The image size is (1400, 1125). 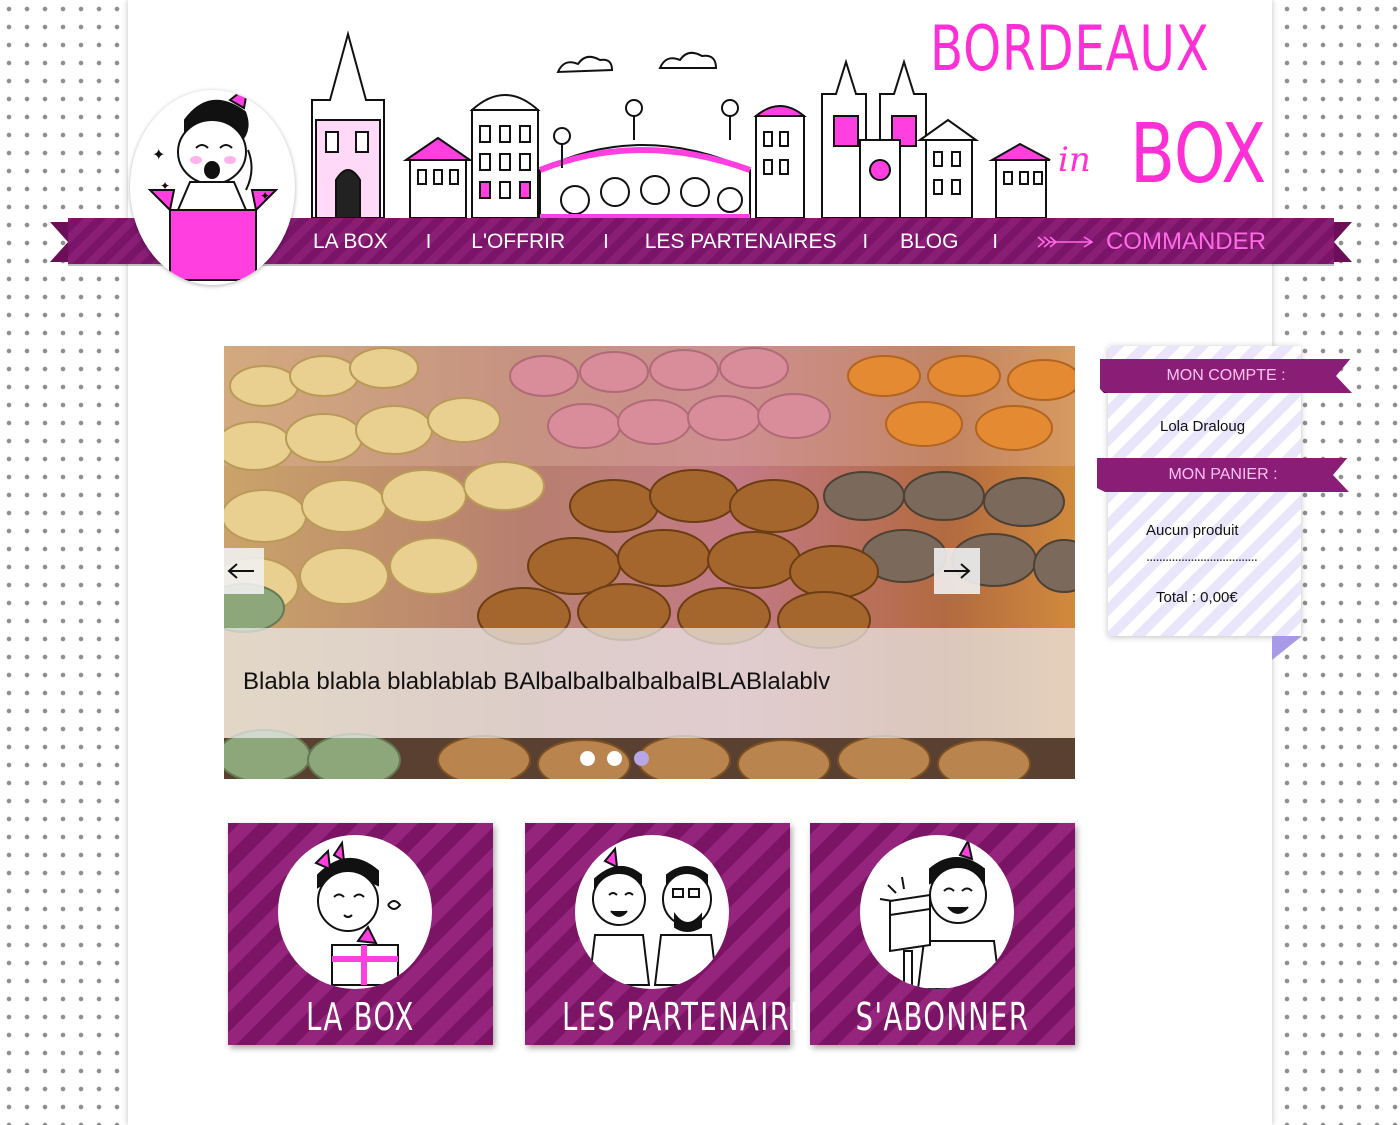 What do you see at coordinates (1192, 530) in the screenshot?
I see `cart-empty-text: Aucun produit` at bounding box center [1192, 530].